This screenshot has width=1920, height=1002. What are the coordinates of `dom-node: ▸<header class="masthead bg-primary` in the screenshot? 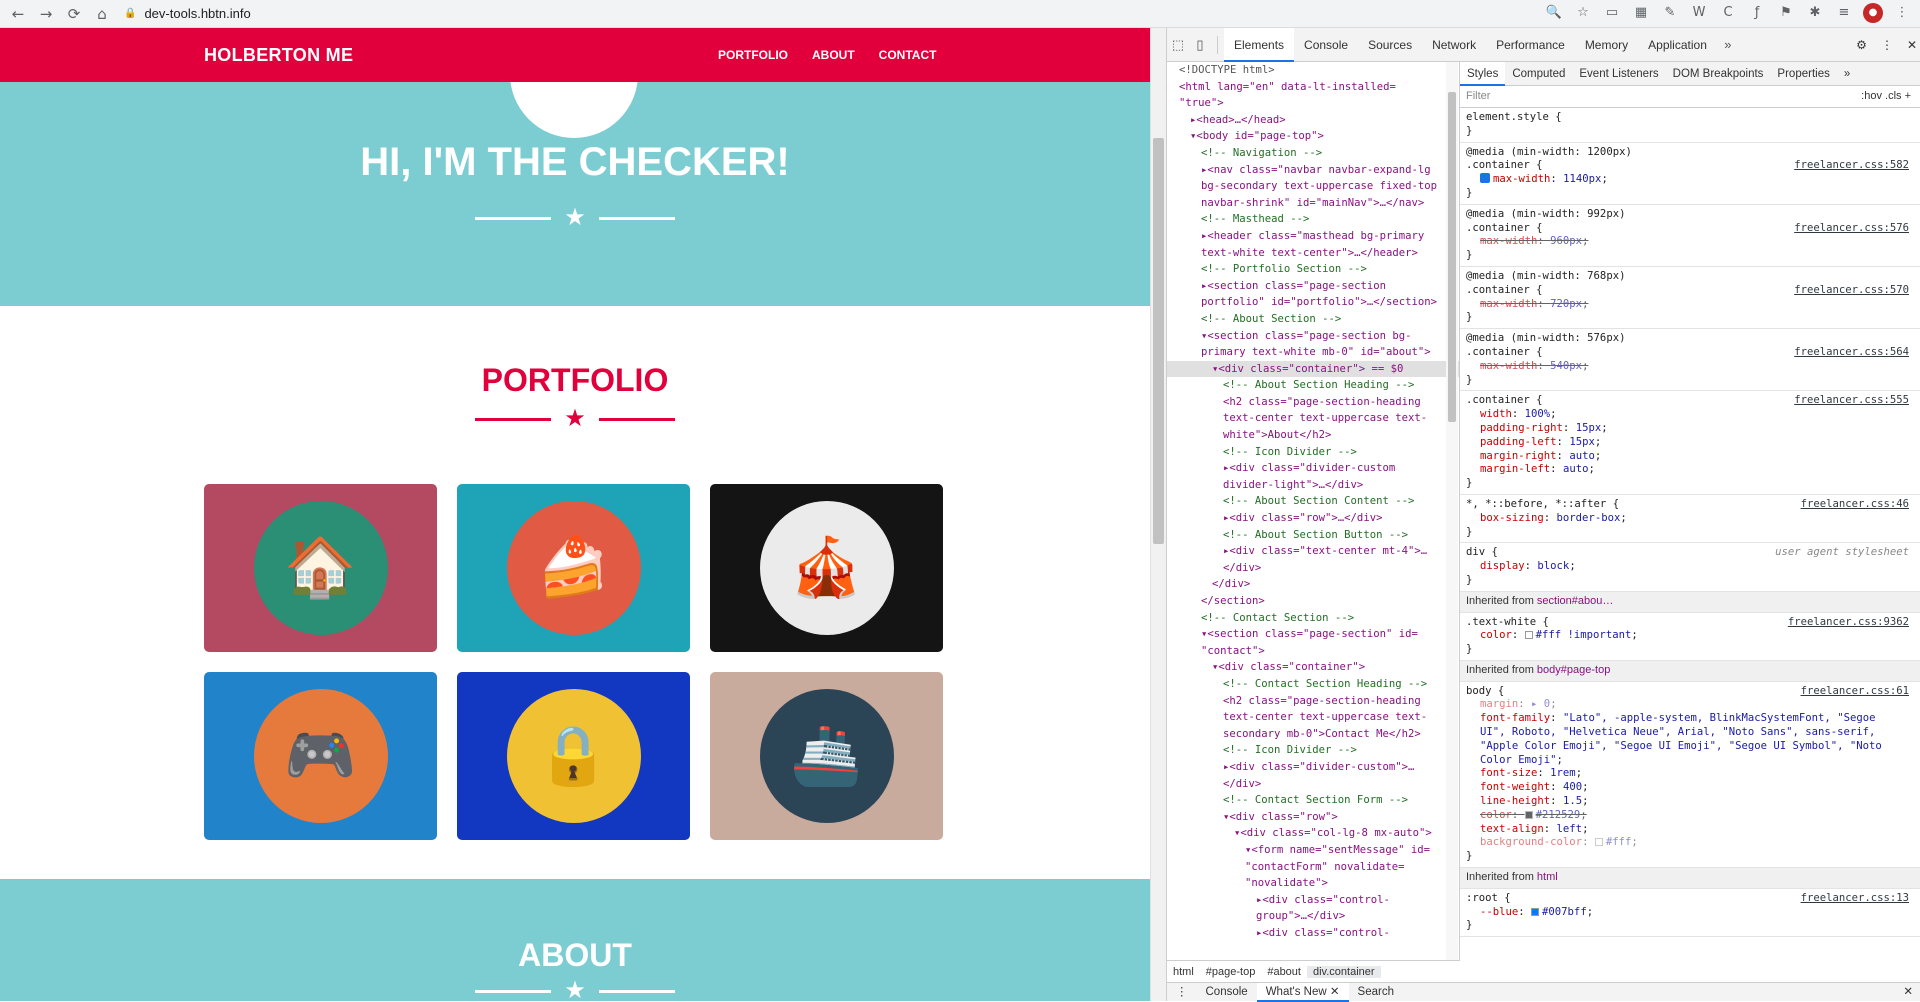 It's located at (1313, 236).